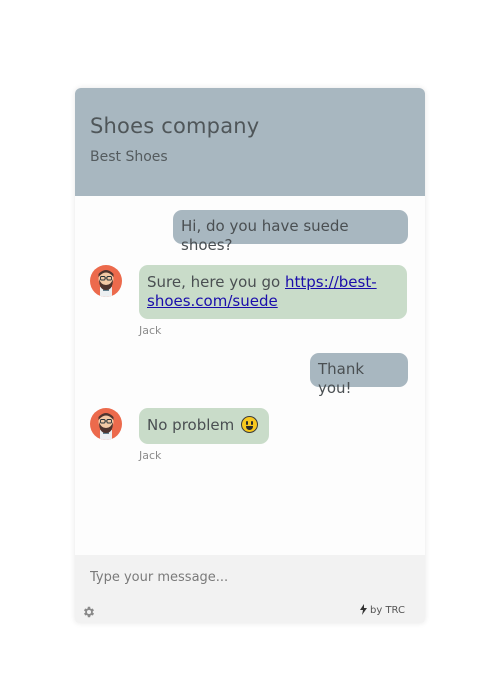  I want to click on message-text: Thank you!, so click(341, 378).